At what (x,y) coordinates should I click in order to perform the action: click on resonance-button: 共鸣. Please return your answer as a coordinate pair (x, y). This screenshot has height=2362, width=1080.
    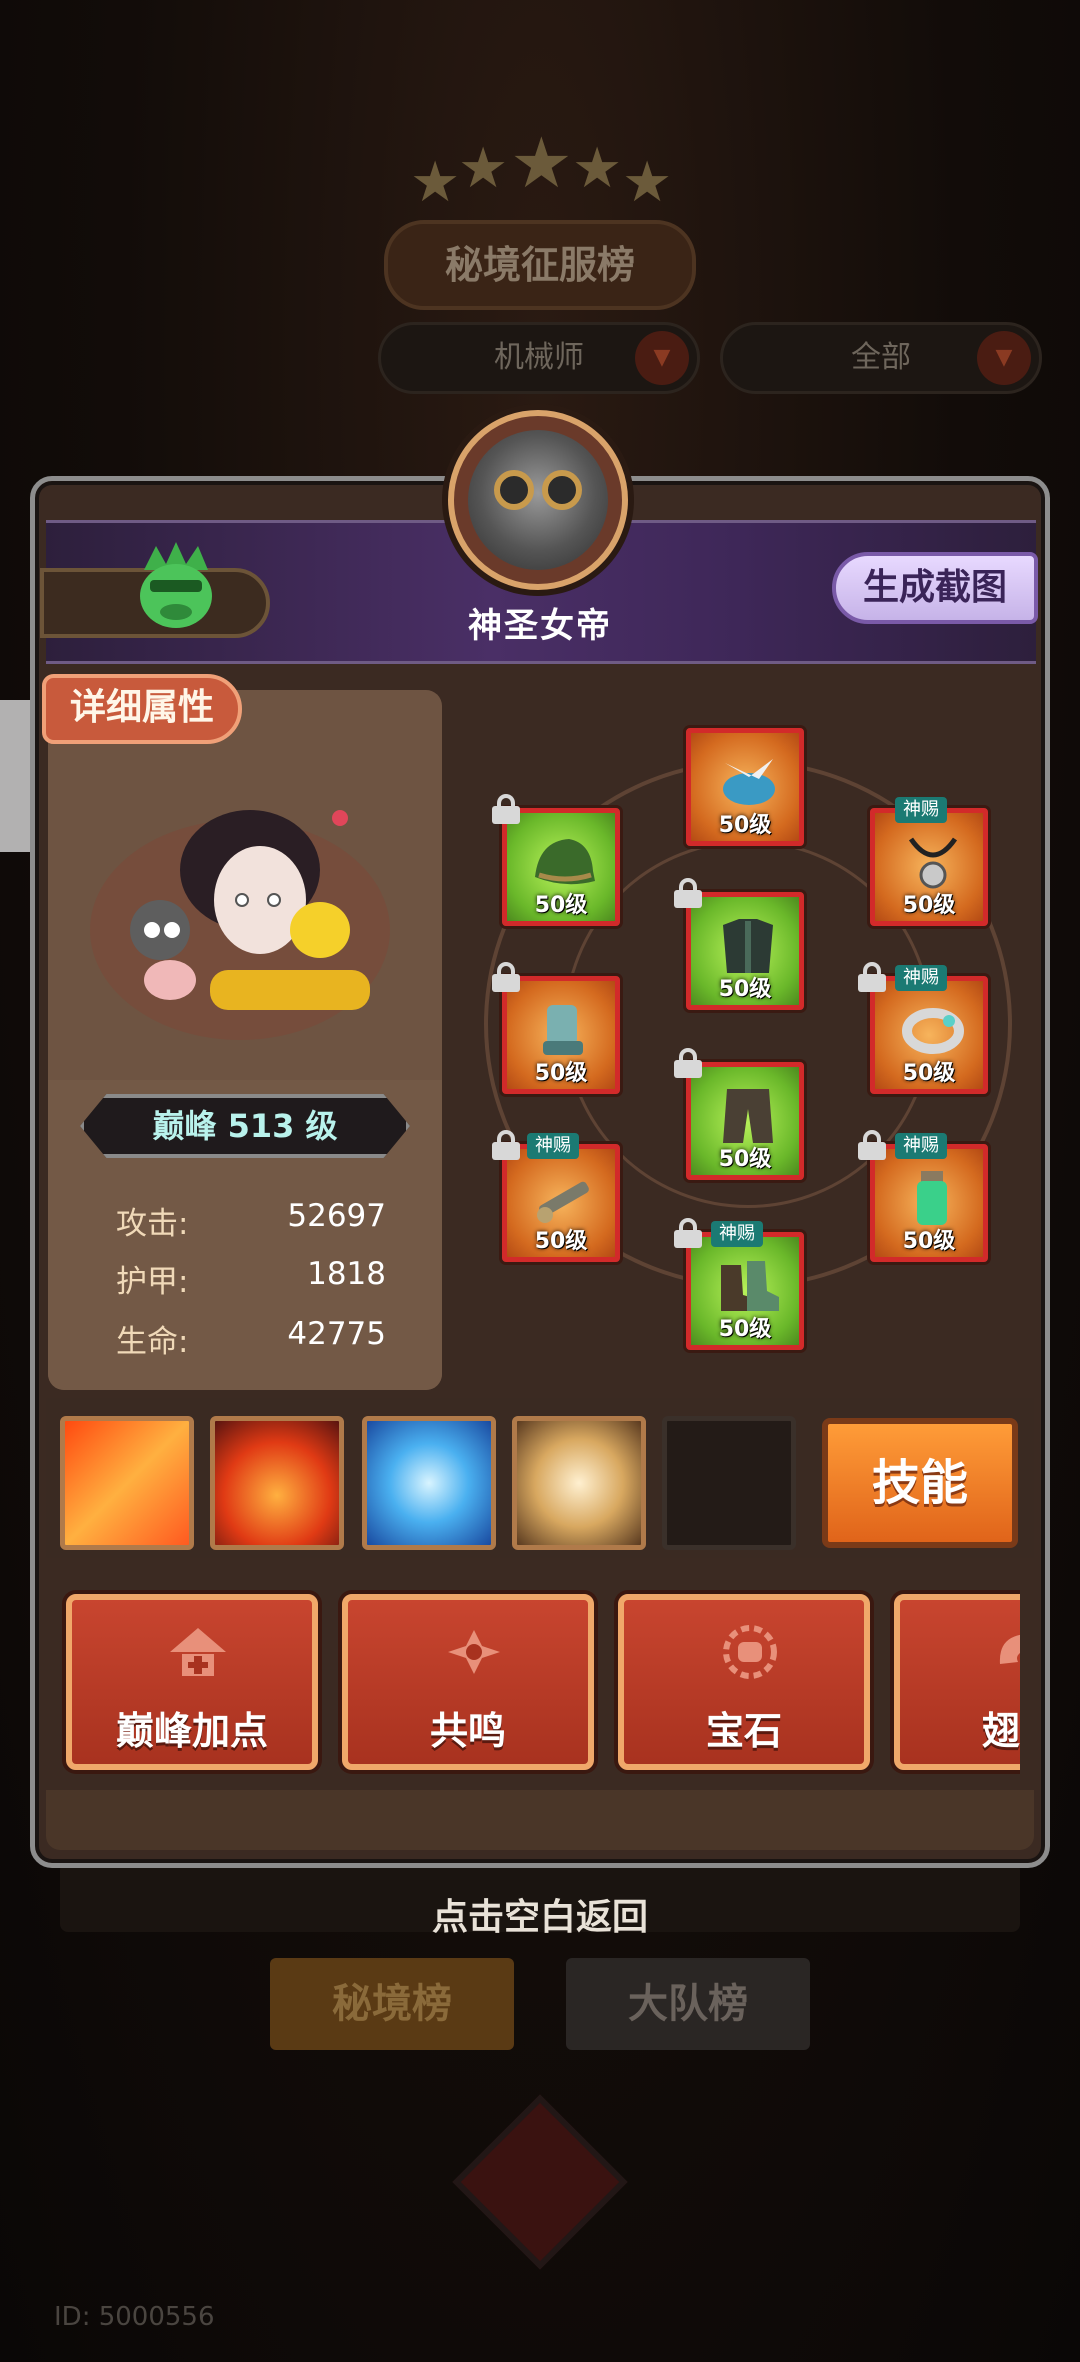
    Looking at the image, I should click on (468, 1682).